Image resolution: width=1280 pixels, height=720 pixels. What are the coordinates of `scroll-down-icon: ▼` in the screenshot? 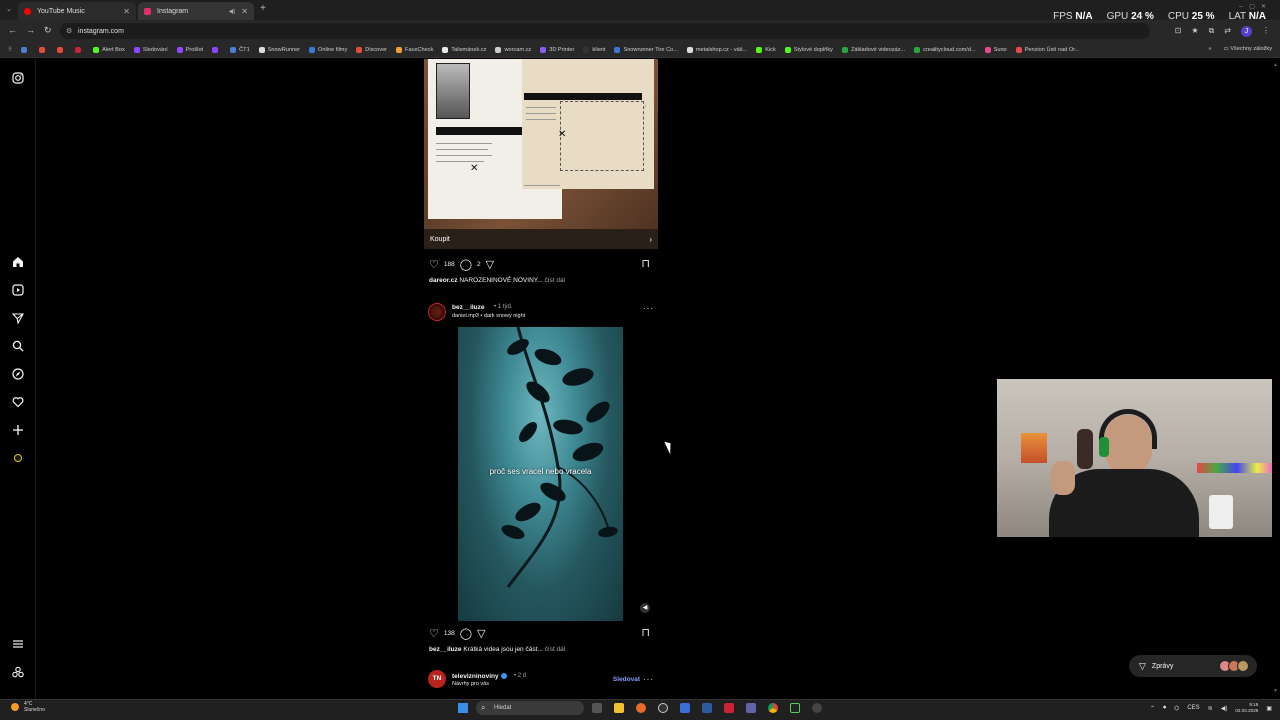 It's located at (1275, 691).